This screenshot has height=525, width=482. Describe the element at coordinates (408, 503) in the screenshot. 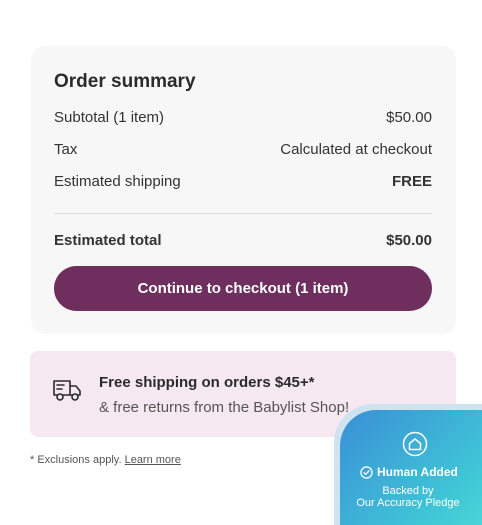

I see `badge-line-2: Our Accuracy Pledge` at that location.